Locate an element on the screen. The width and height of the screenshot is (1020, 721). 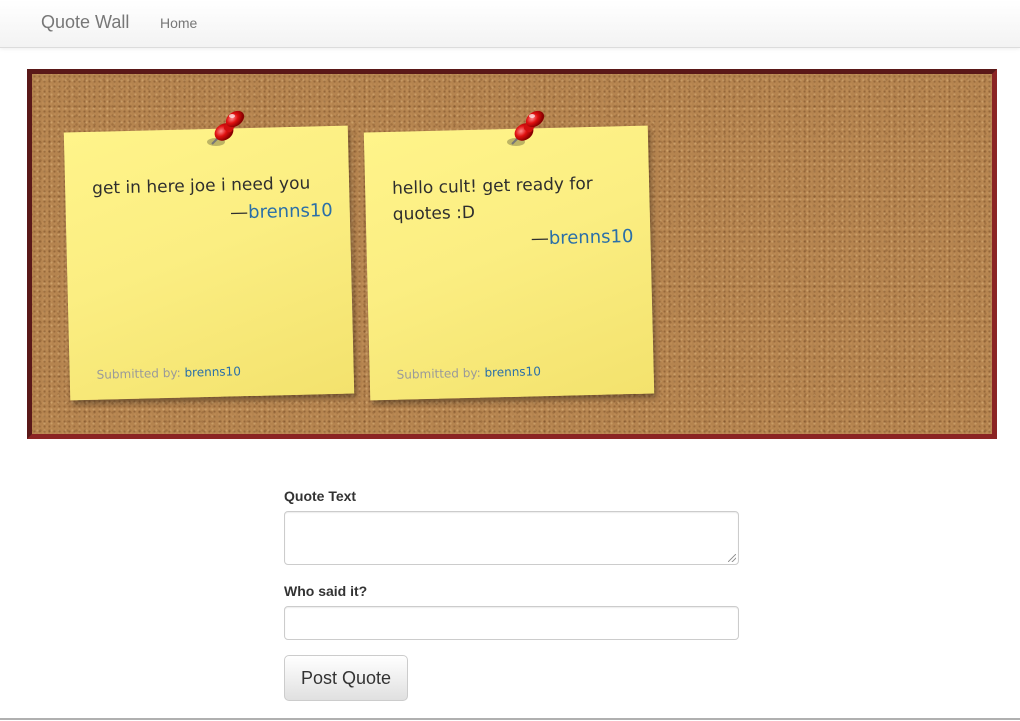
brand-link: Quote Wall is located at coordinates (85, 22).